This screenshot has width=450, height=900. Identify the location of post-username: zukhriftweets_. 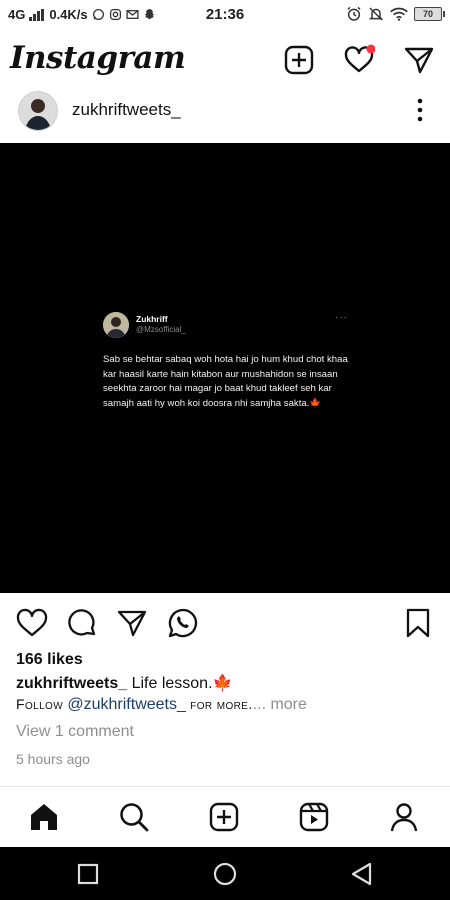
(126, 110).